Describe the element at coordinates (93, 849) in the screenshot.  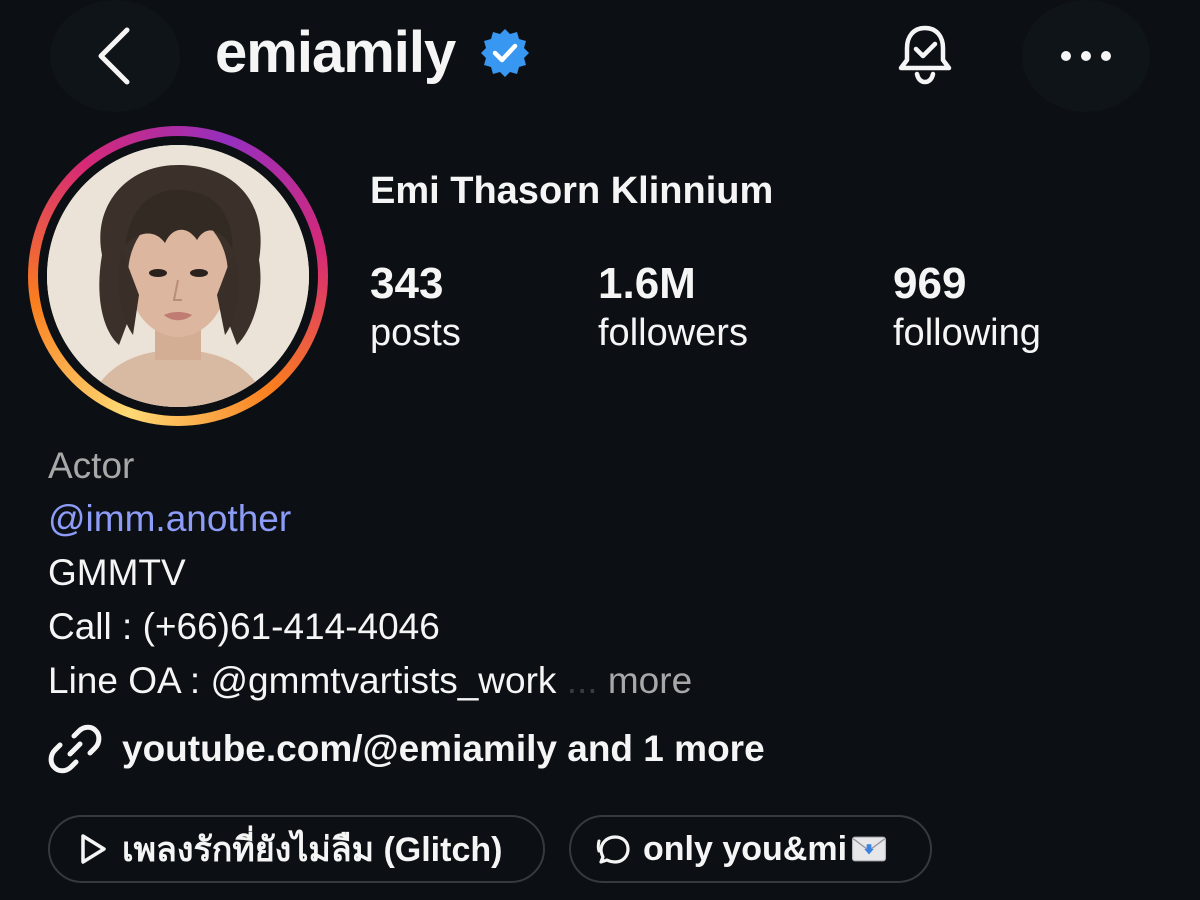
I see `play-icon` at that location.